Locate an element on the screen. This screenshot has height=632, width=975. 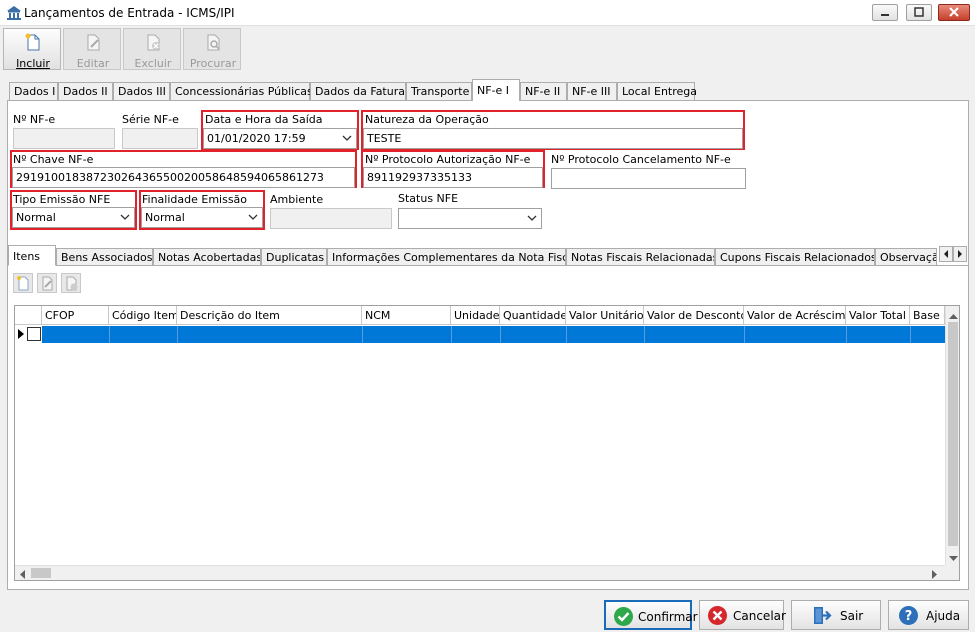
chave-label: Nº Chave NF-e is located at coordinates (53, 159).